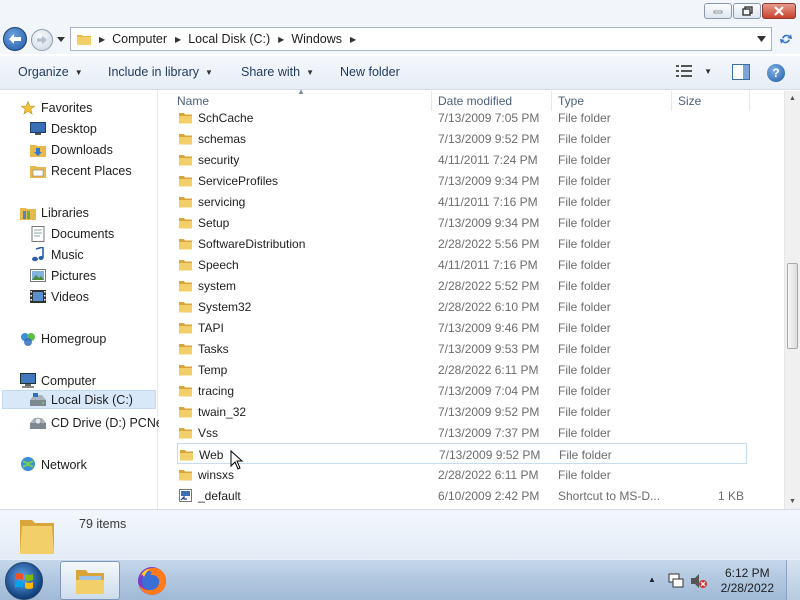  Describe the element at coordinates (54, 212) in the screenshot. I see `nav-libraries: Libraries` at that location.